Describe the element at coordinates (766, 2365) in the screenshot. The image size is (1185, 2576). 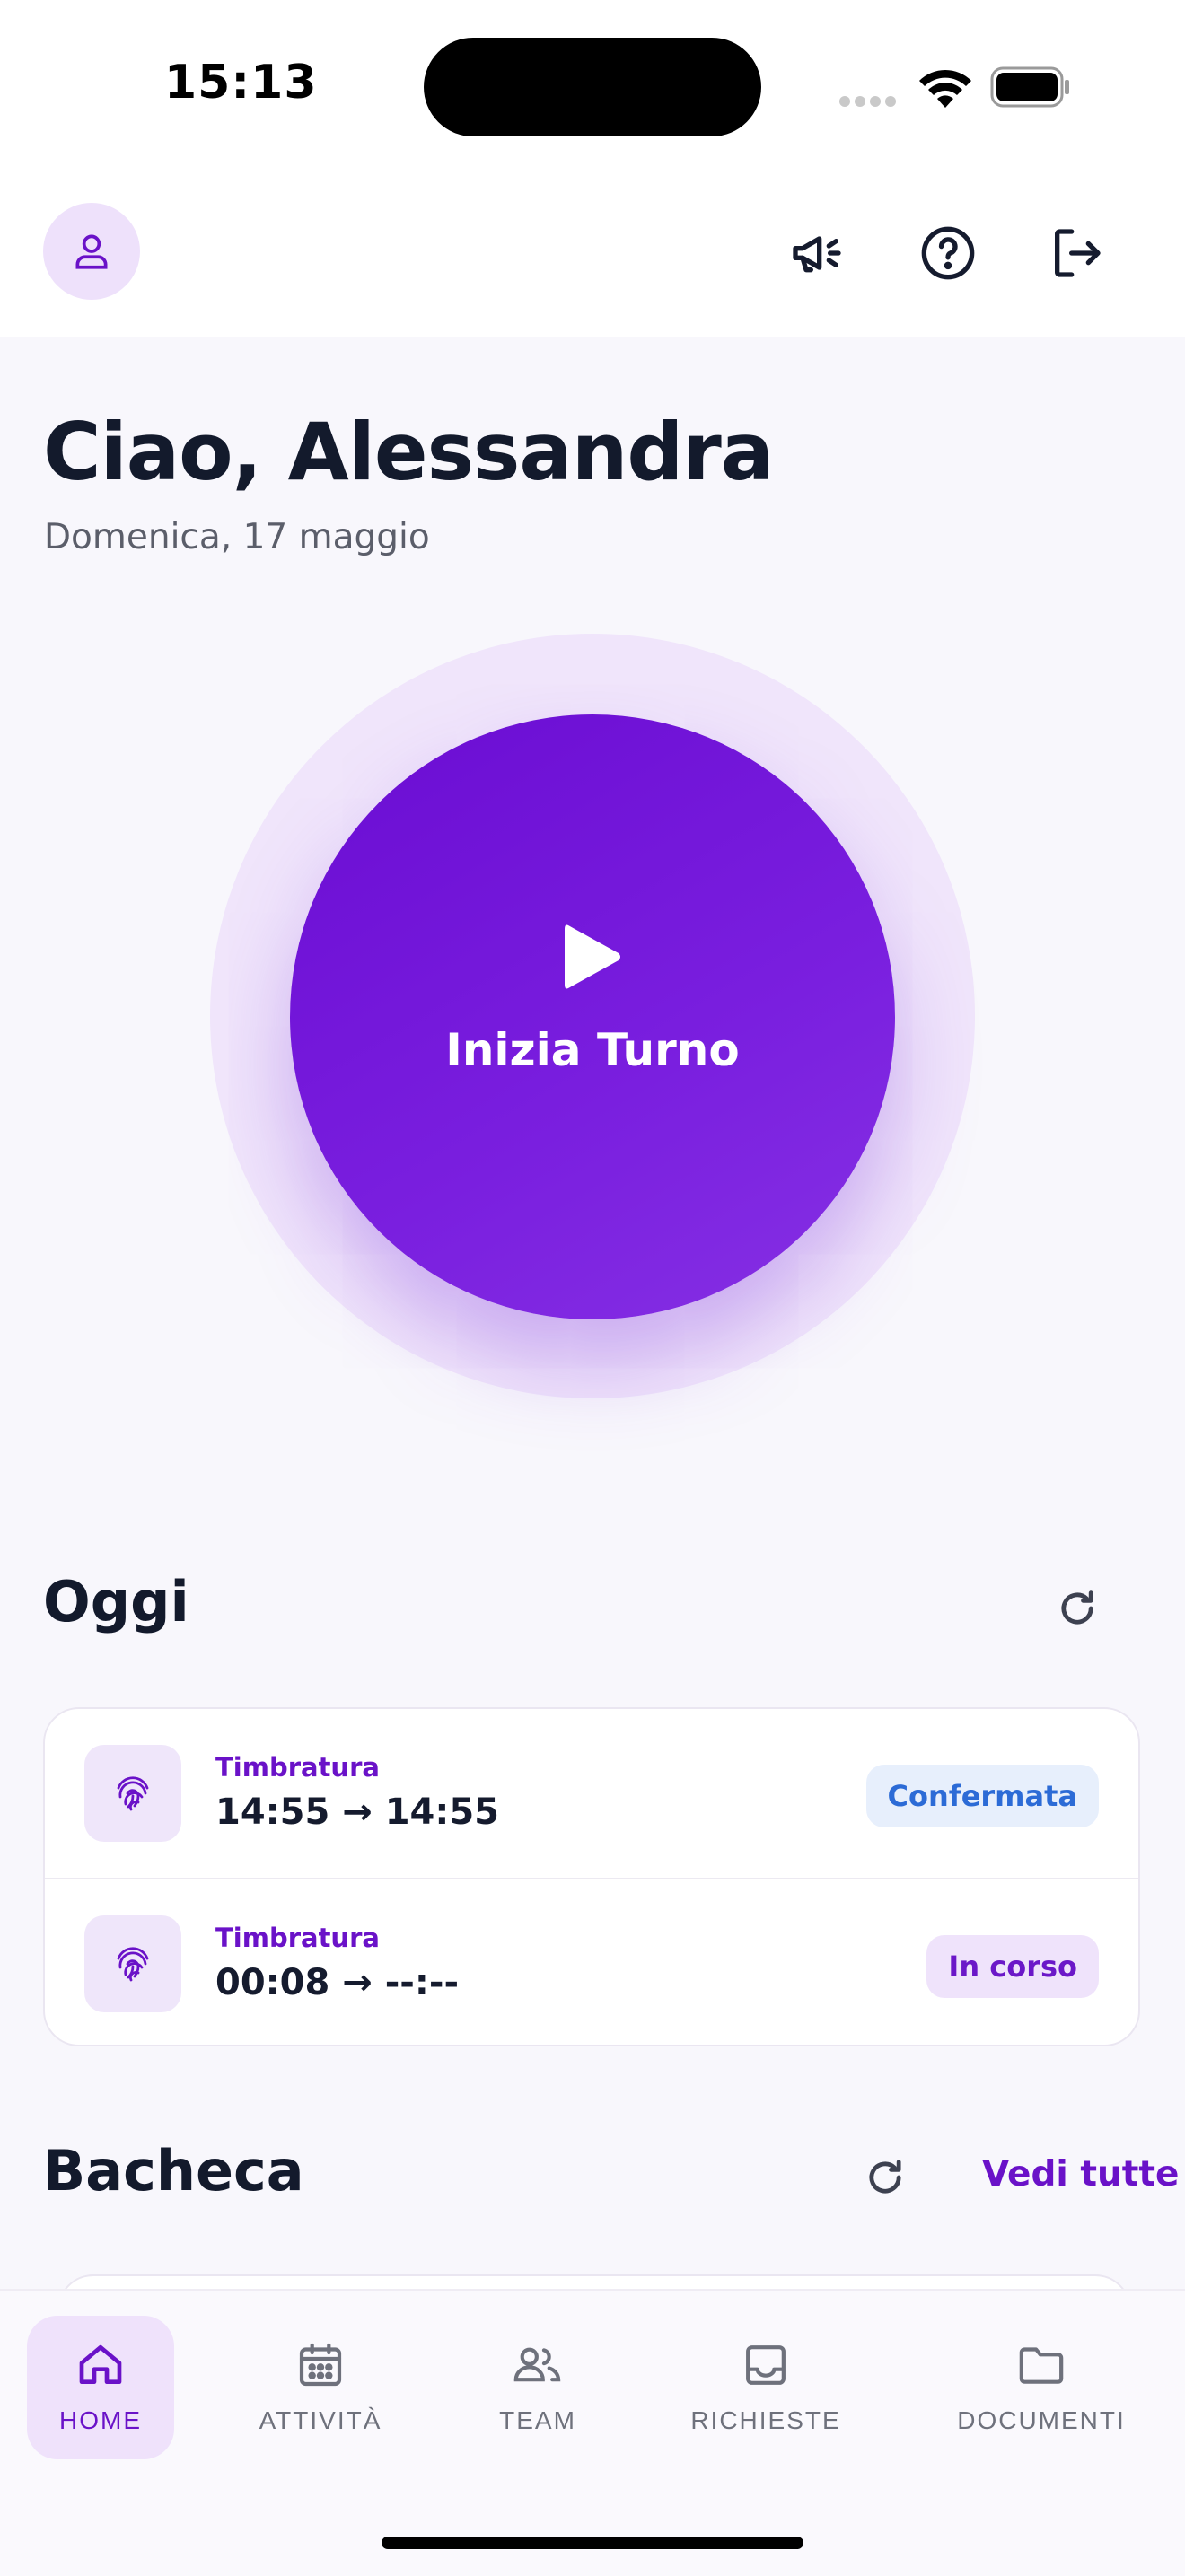
I see `inbox-icon` at that location.